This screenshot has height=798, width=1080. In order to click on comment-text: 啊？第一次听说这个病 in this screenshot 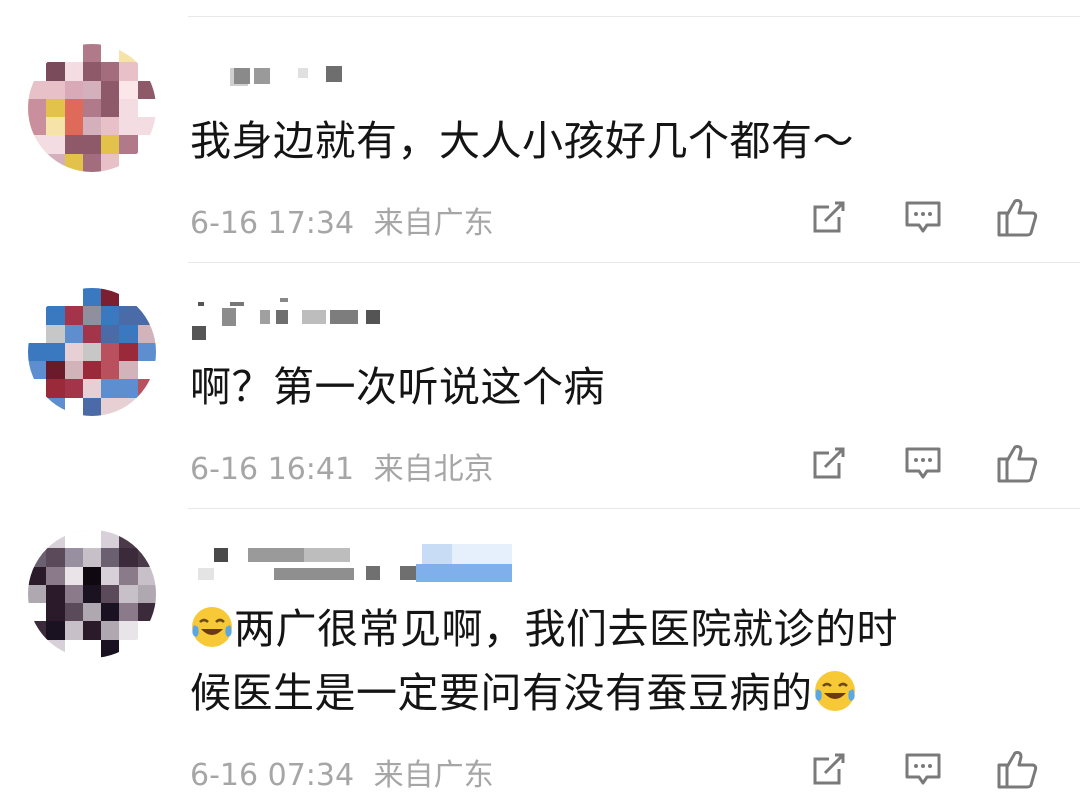, I will do `click(397, 387)`.